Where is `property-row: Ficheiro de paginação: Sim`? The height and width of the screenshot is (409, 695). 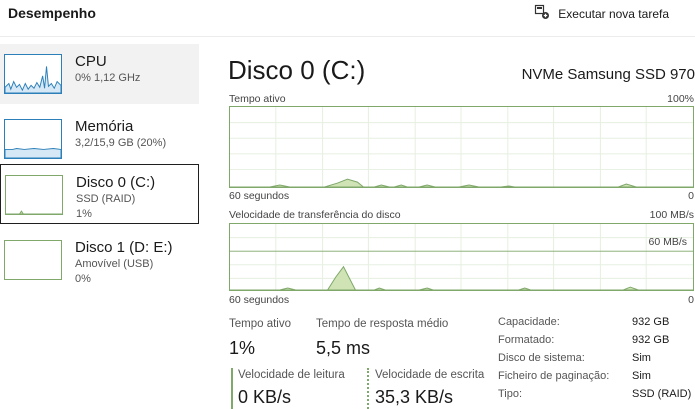
property-row: Ficheiro de paginação: Sim is located at coordinates (596, 379).